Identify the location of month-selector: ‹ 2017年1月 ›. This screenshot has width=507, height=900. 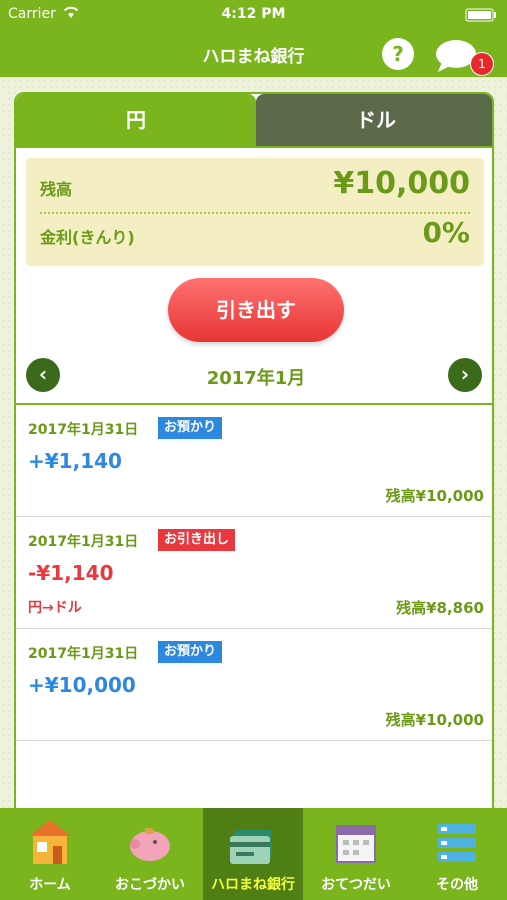
(254, 376).